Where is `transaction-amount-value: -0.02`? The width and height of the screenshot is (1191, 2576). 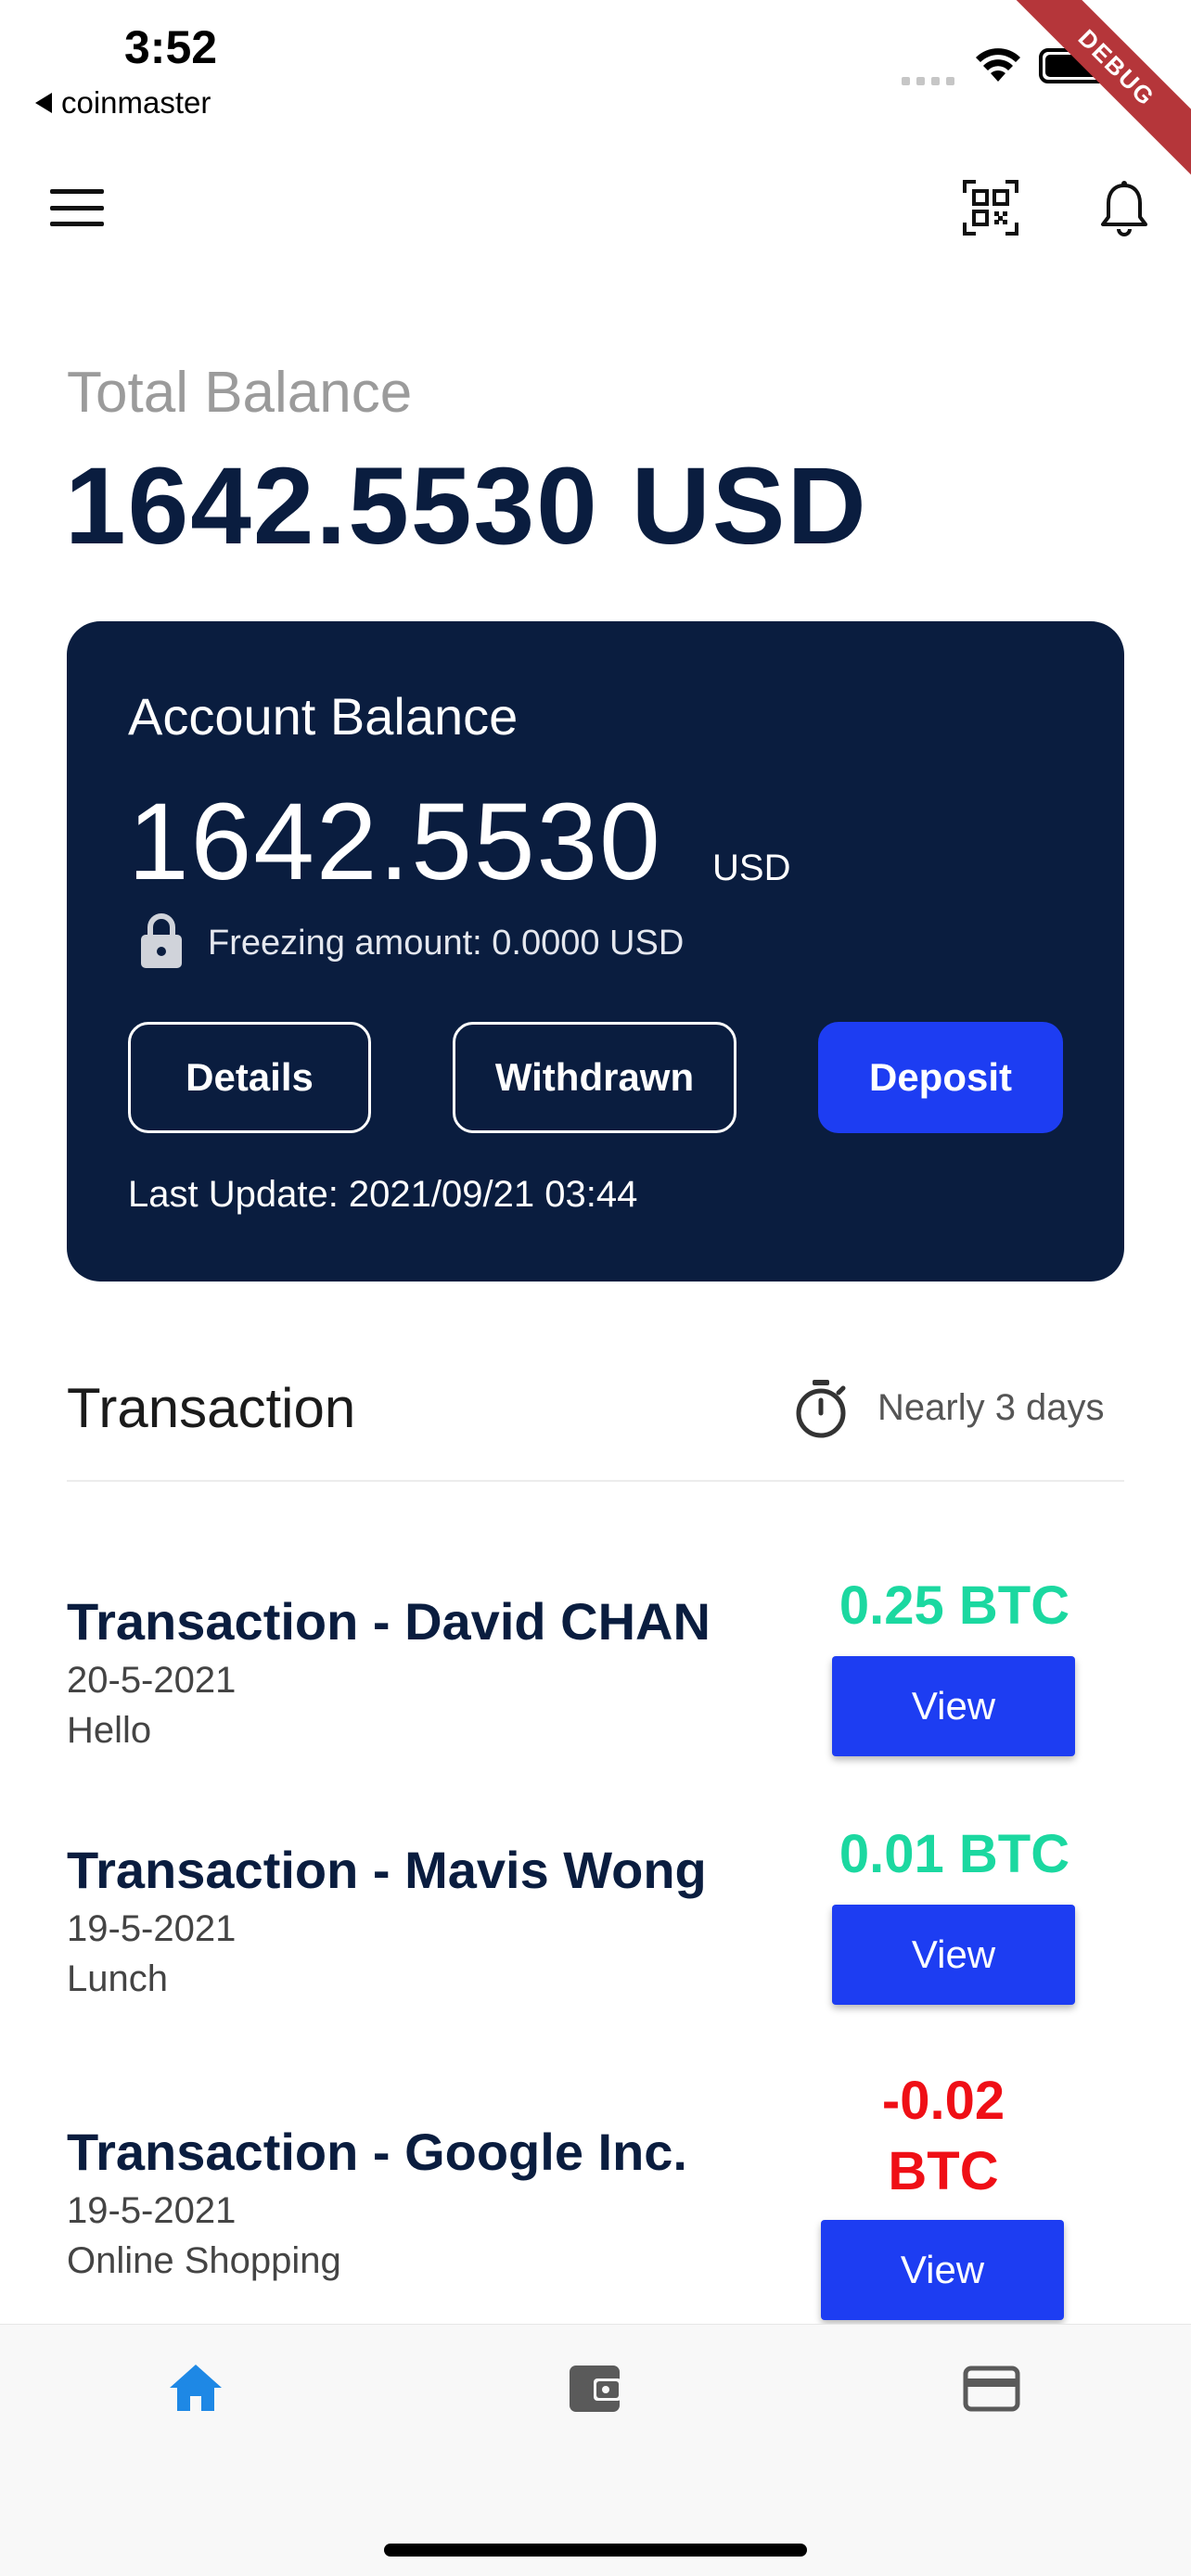
transaction-amount-value: -0.02 is located at coordinates (943, 2101).